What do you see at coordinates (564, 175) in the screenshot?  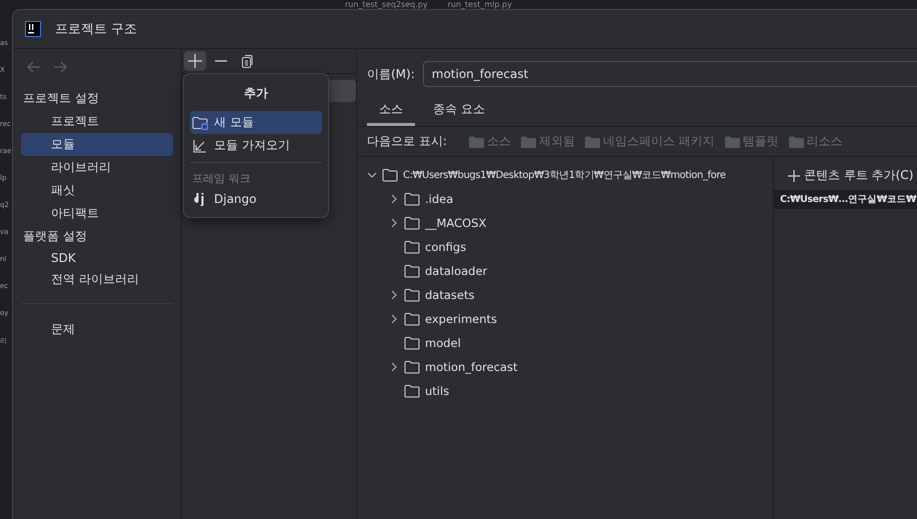 I see `tree-item: C:₩Users₩bugs1₩Desktop₩3학년1학기₩연구실₩코드₩motion_fore` at bounding box center [564, 175].